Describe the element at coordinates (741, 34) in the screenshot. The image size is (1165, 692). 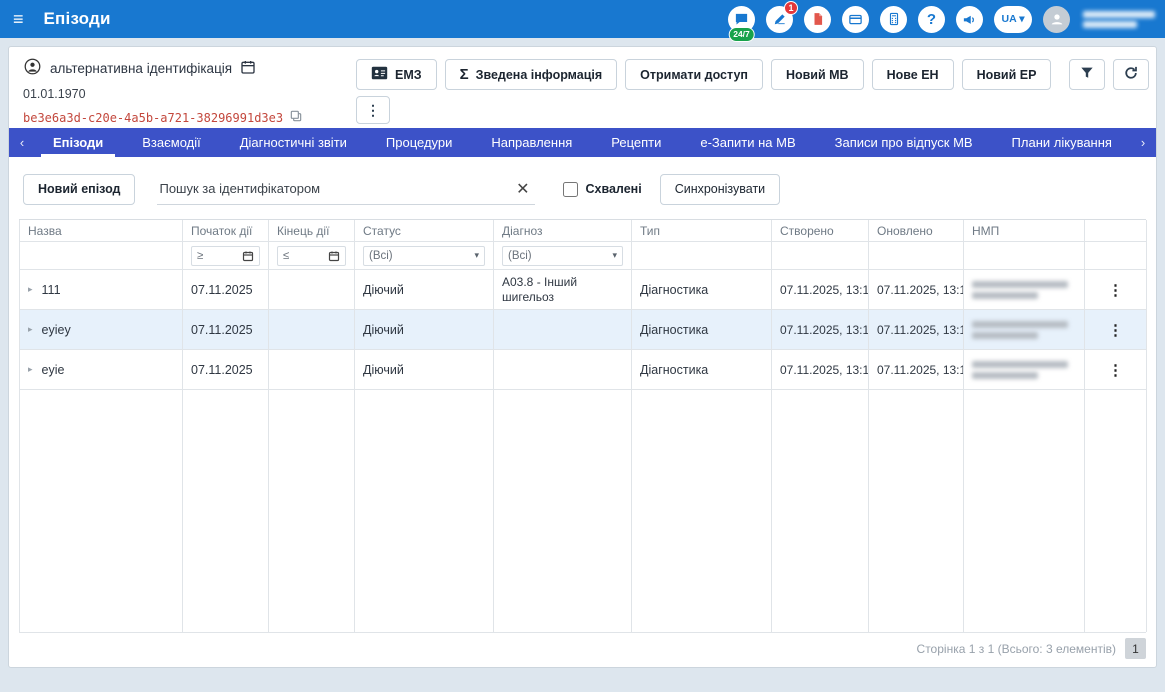
I see `chat-badge: 24/7` at that location.